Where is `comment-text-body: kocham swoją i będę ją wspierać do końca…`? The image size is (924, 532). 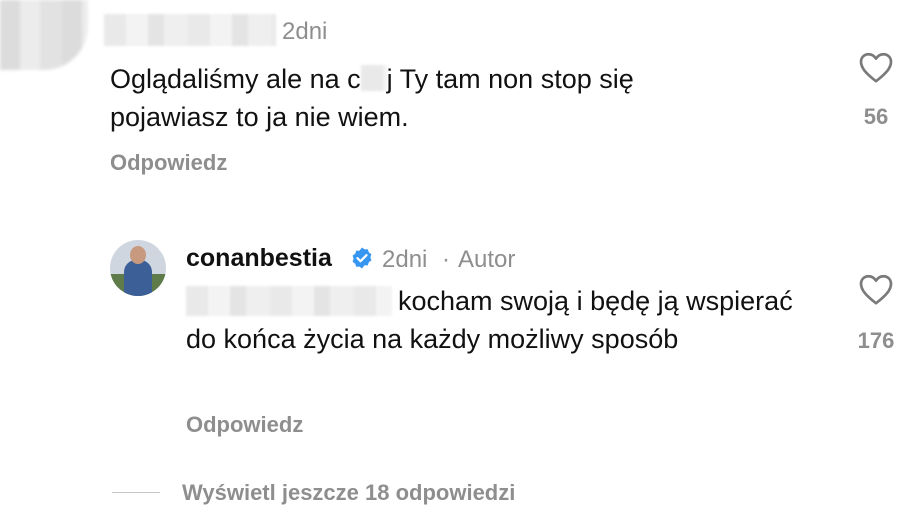
comment-text-body: kocham swoją i będę ją wspierać do końca… is located at coordinates (489, 320).